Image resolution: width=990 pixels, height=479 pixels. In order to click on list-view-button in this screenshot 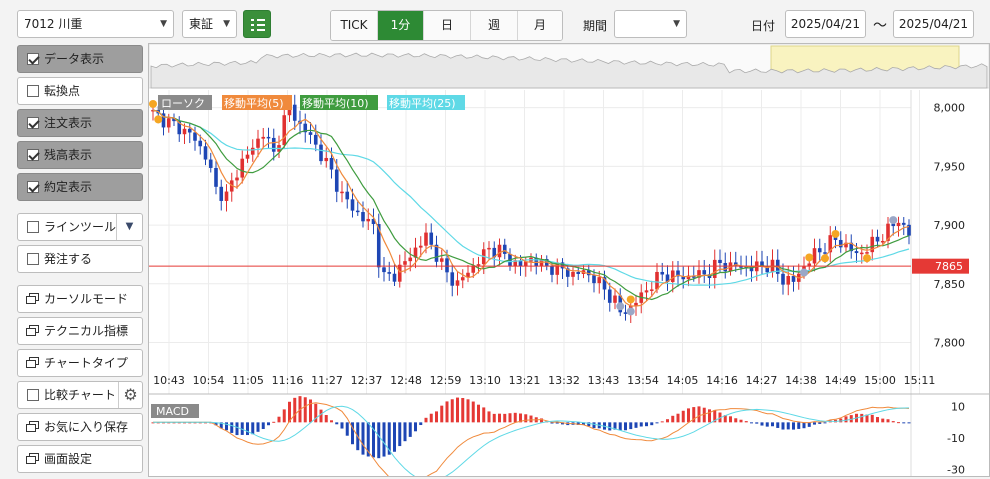, I will do `click(257, 24)`.